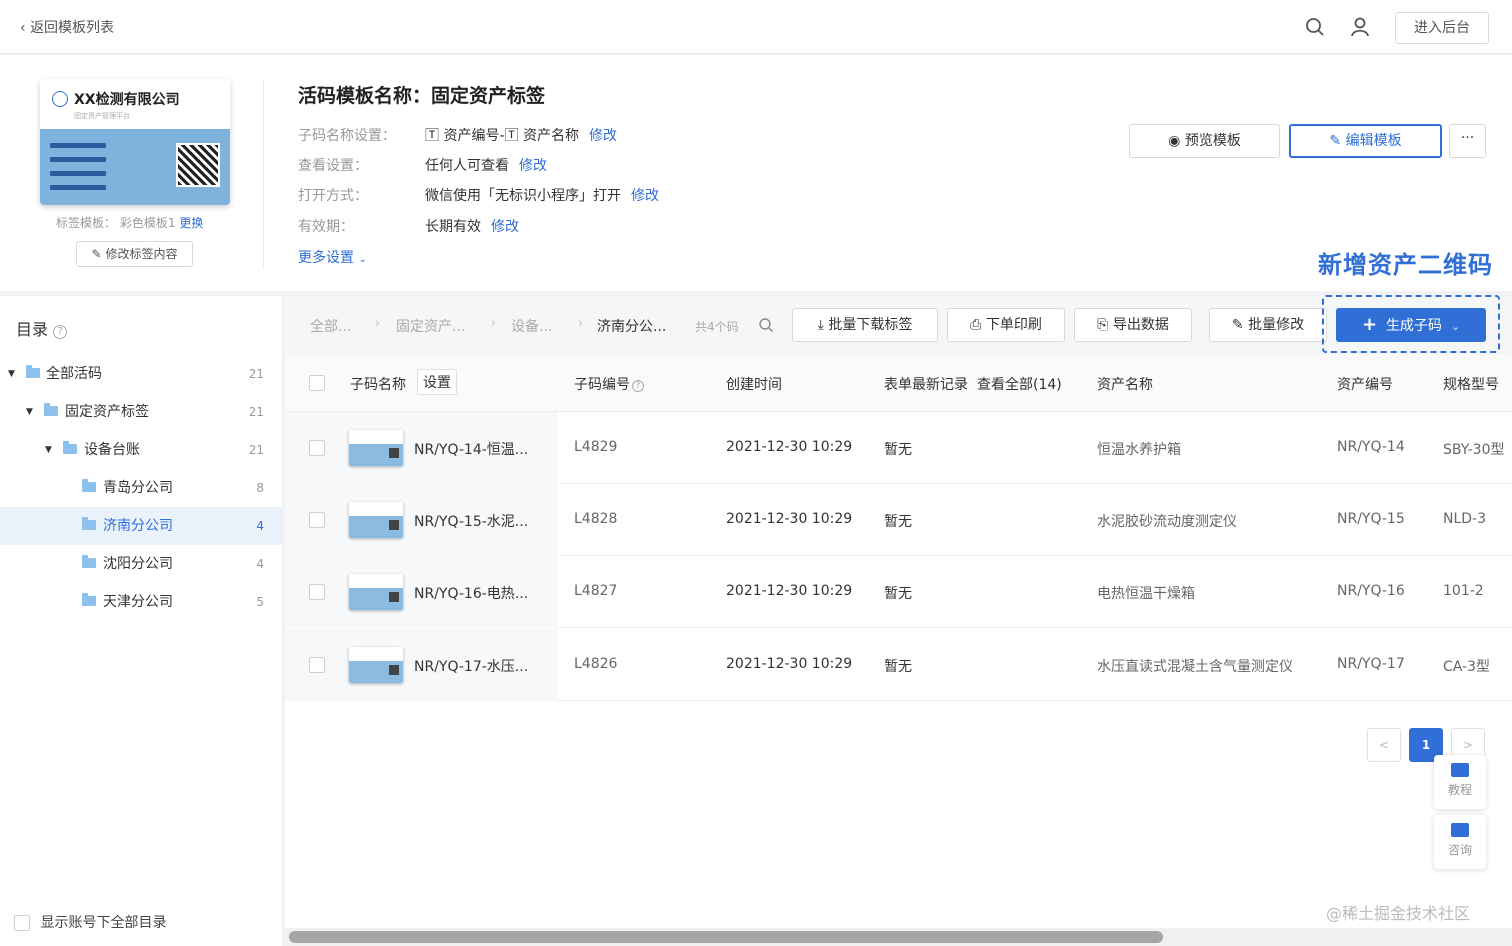  I want to click on order-print-button: ⎙ 下单印刷, so click(1006, 325).